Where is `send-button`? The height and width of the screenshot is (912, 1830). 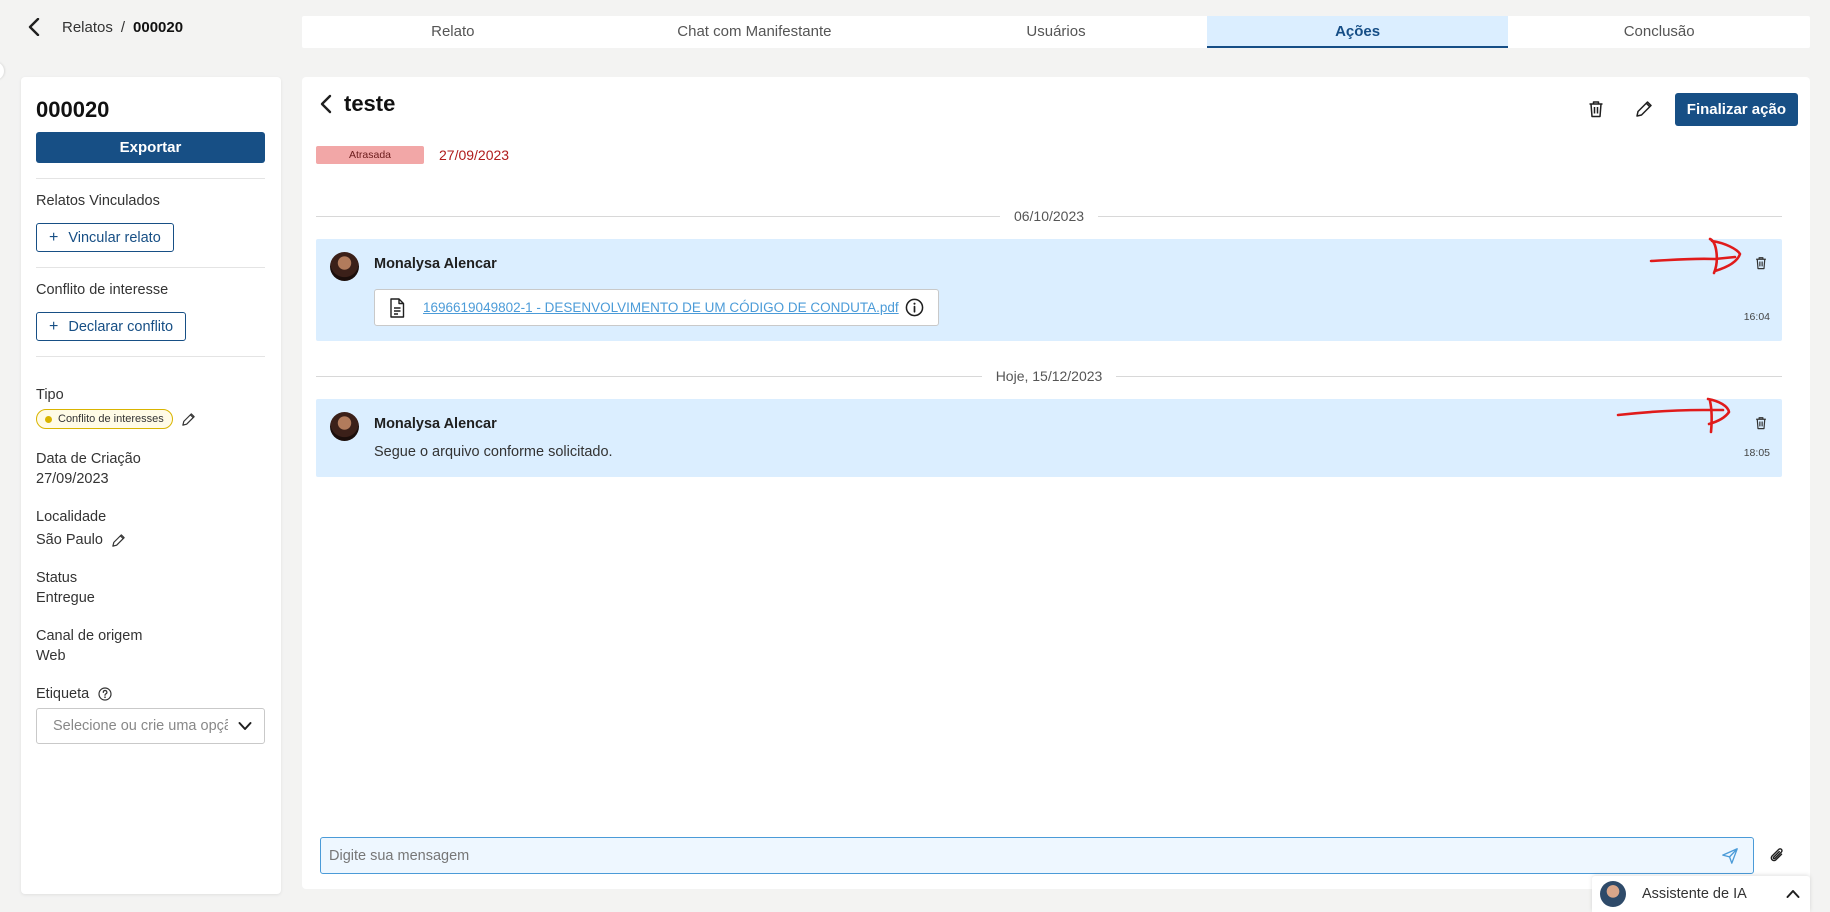 send-button is located at coordinates (1730, 856).